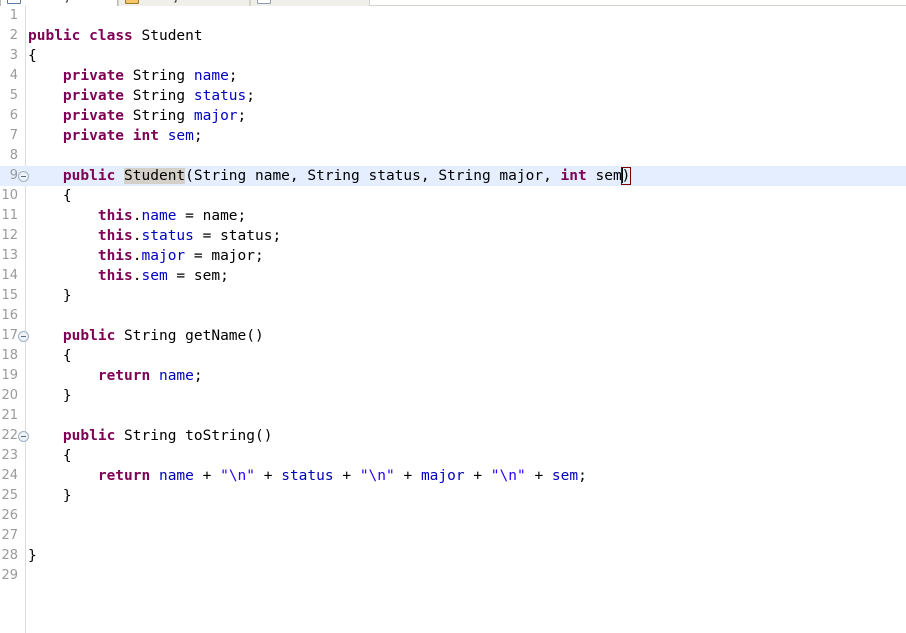  Describe the element at coordinates (453, 536) in the screenshot. I see `code-line: 27` at that location.